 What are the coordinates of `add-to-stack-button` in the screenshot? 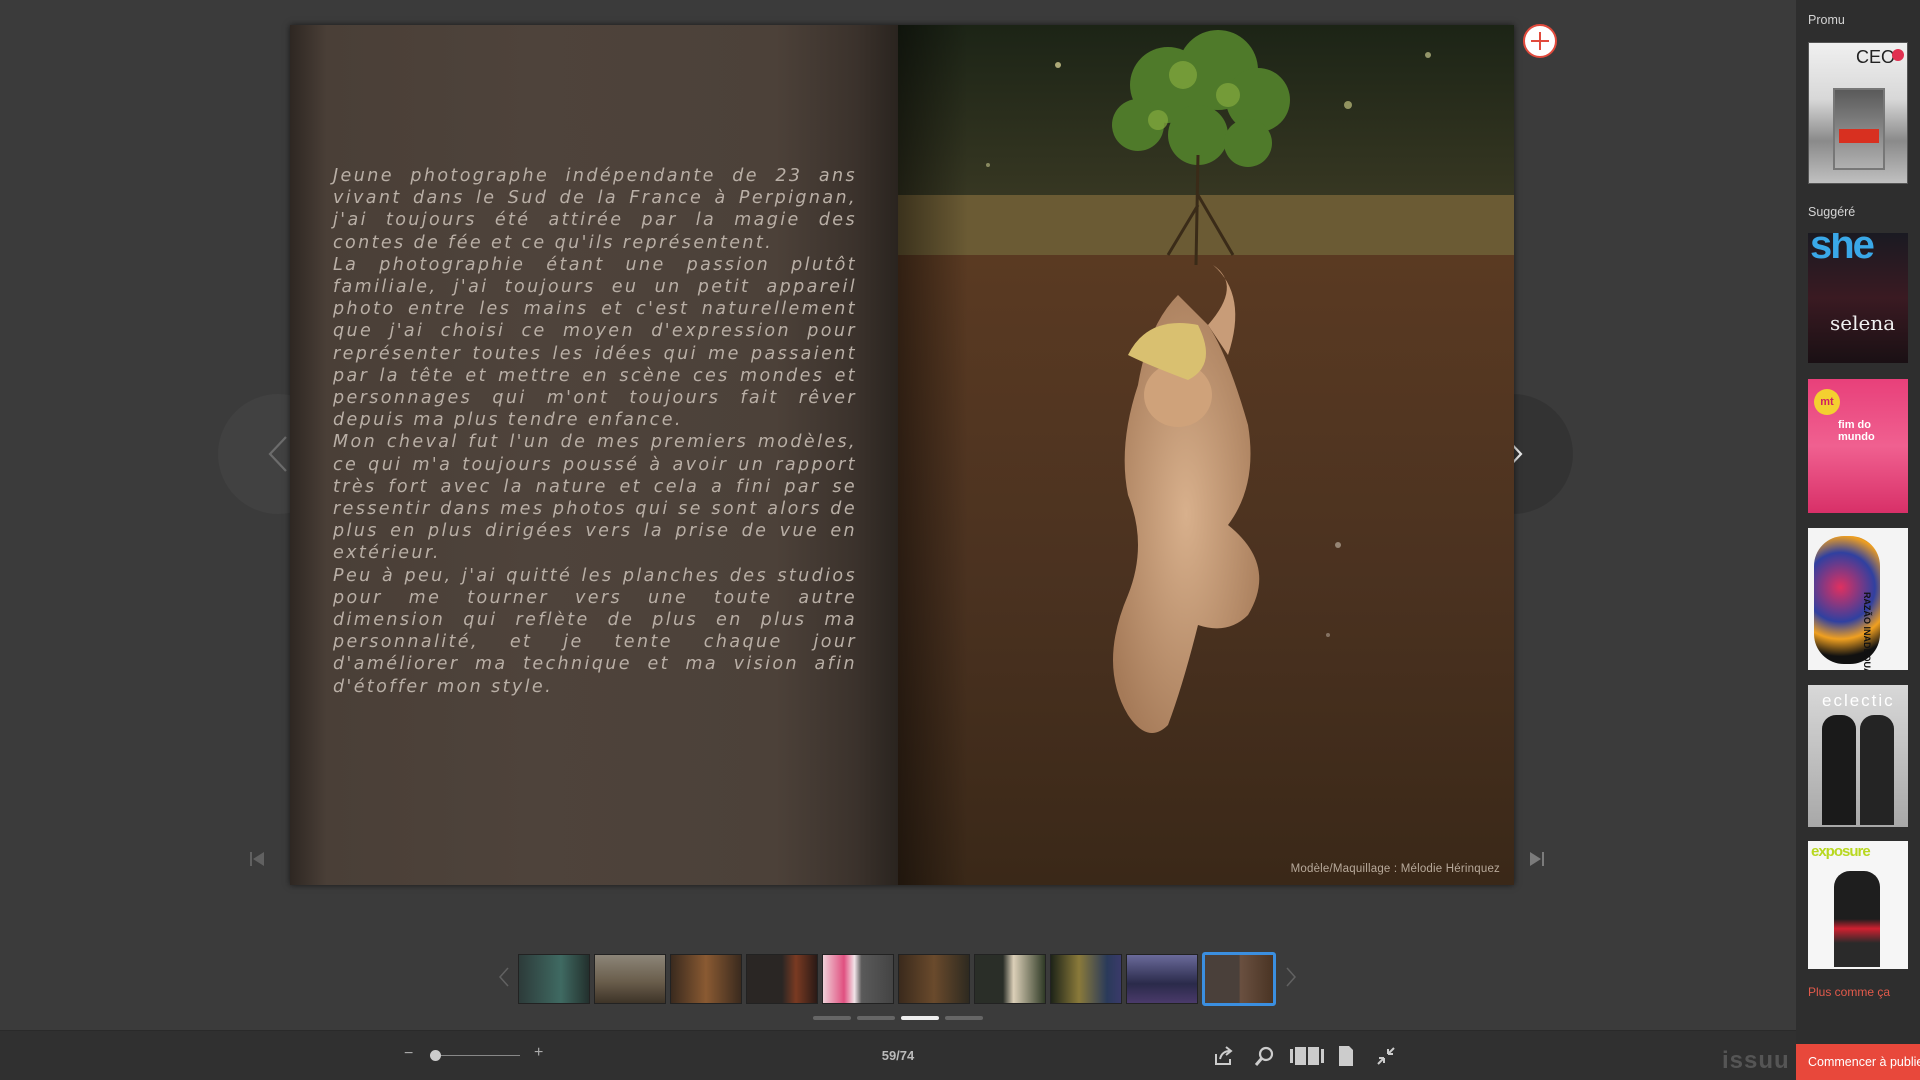 It's located at (1540, 41).